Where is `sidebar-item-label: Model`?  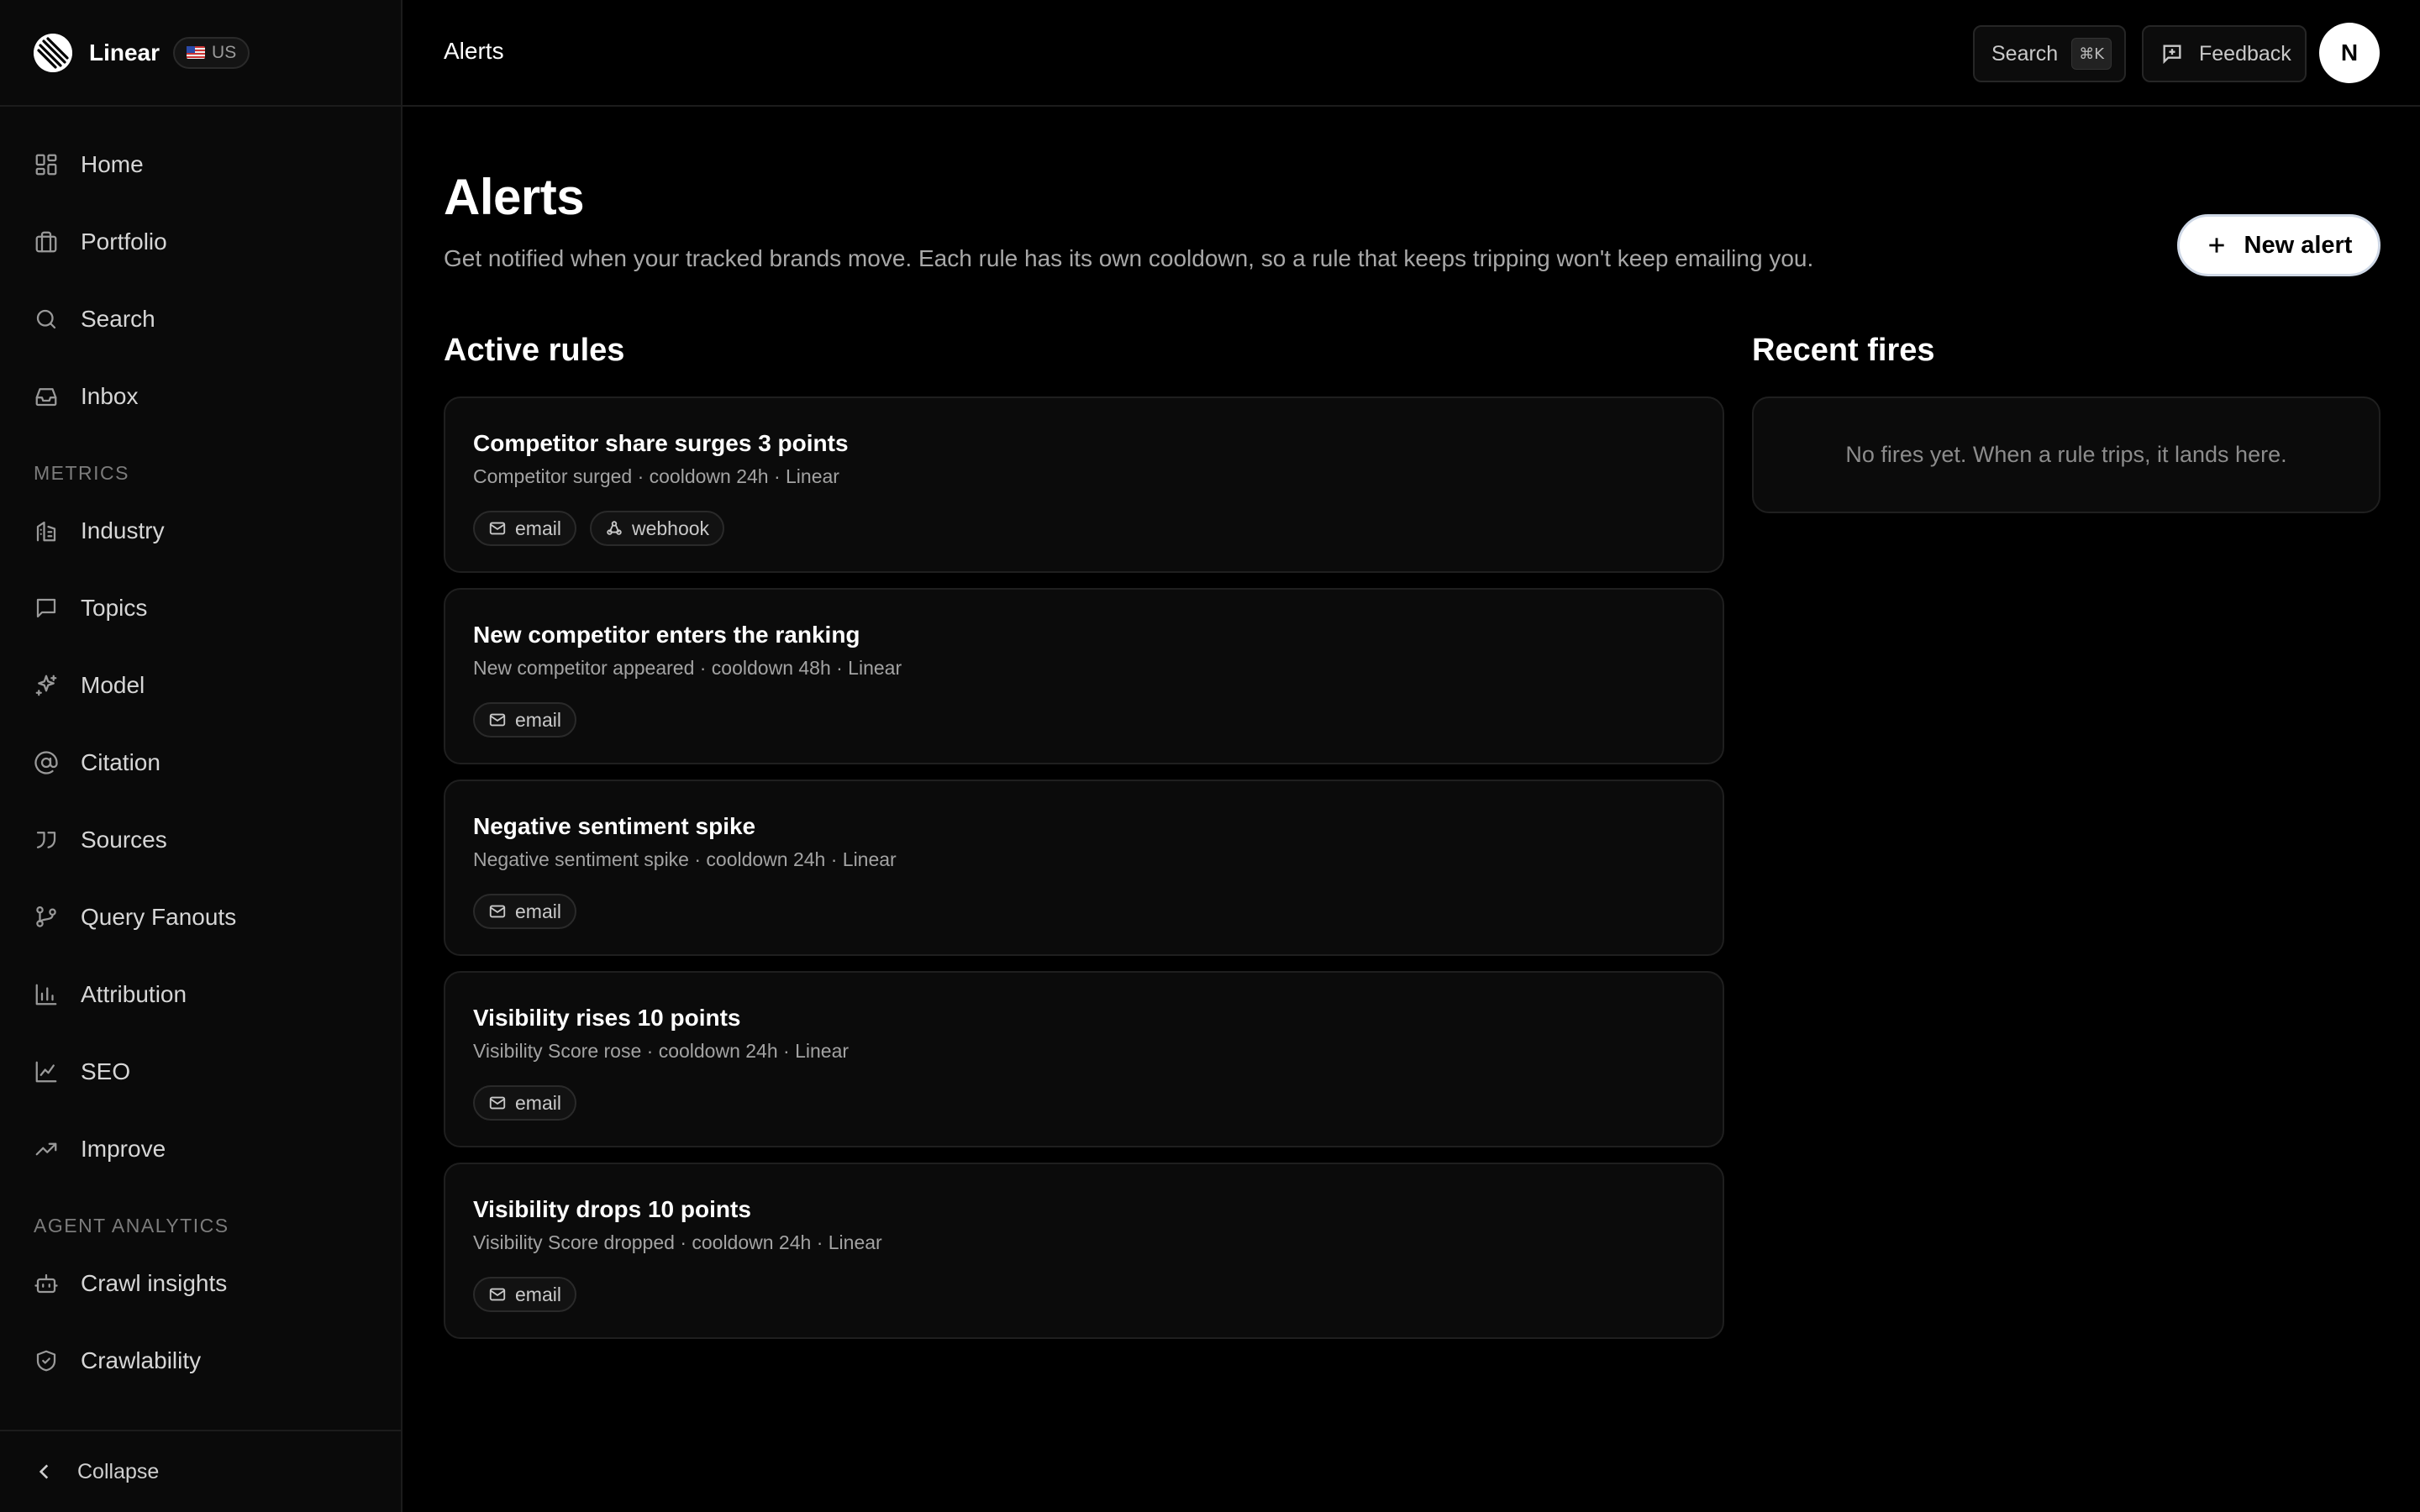
sidebar-item-label: Model is located at coordinates (113, 685).